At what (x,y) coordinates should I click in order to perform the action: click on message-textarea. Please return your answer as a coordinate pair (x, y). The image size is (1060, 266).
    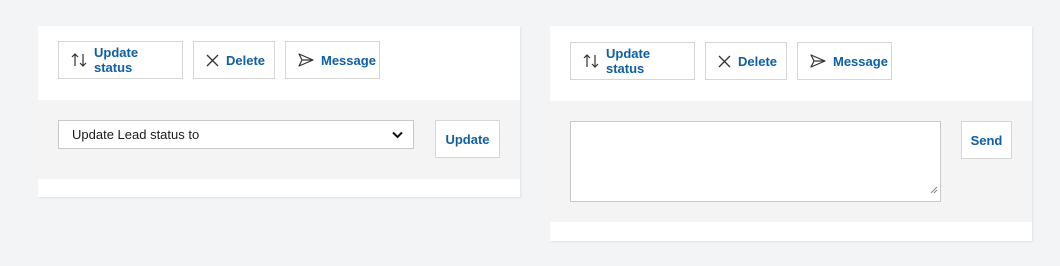
    Looking at the image, I should click on (755, 161).